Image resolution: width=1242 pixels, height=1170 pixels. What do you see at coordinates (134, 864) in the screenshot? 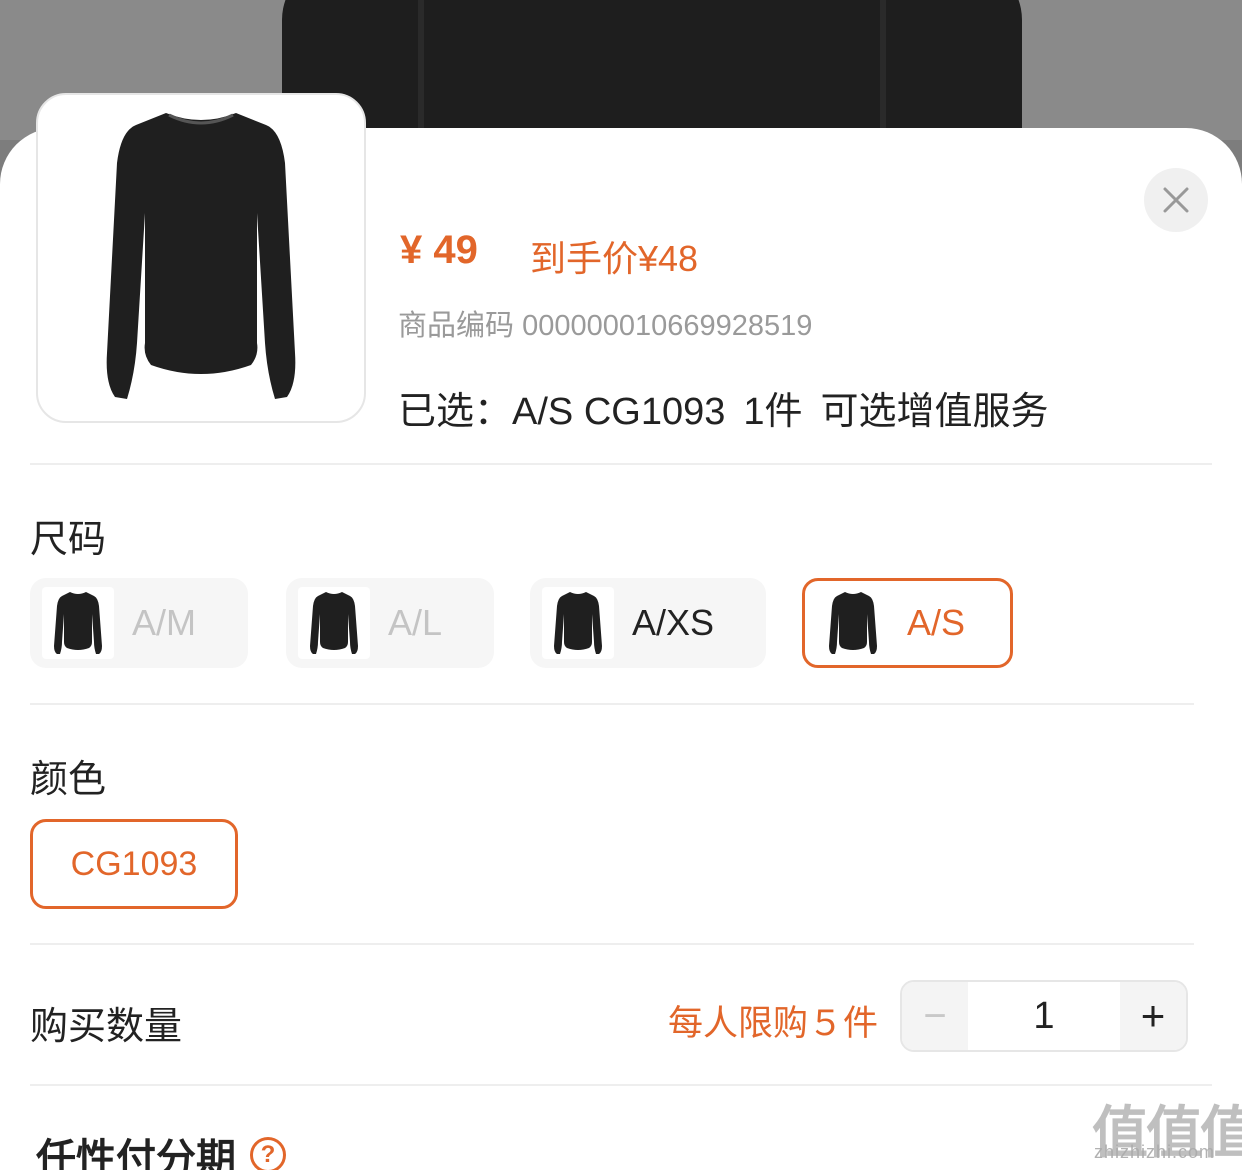
I see `color-option-cg1093: CG1093` at bounding box center [134, 864].